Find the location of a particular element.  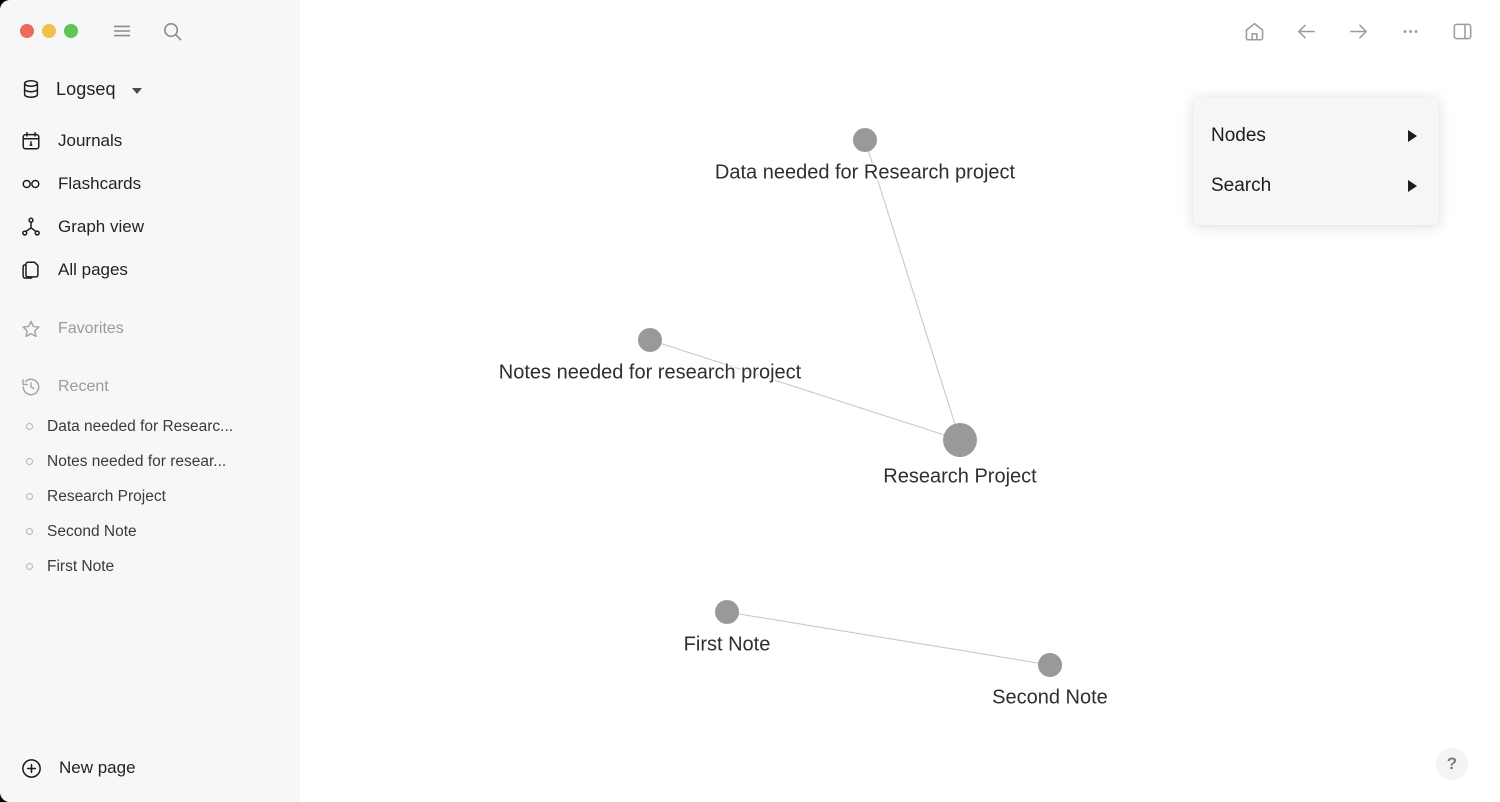

graph-name: Logseq is located at coordinates (86, 88).